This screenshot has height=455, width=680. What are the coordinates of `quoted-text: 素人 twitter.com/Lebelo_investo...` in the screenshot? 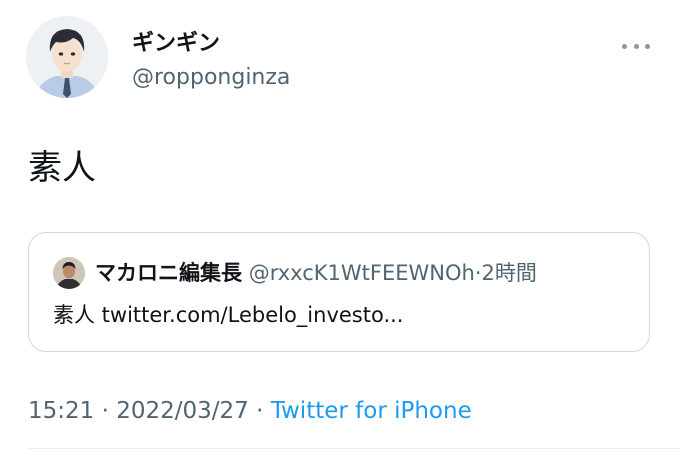 It's located at (228, 315).